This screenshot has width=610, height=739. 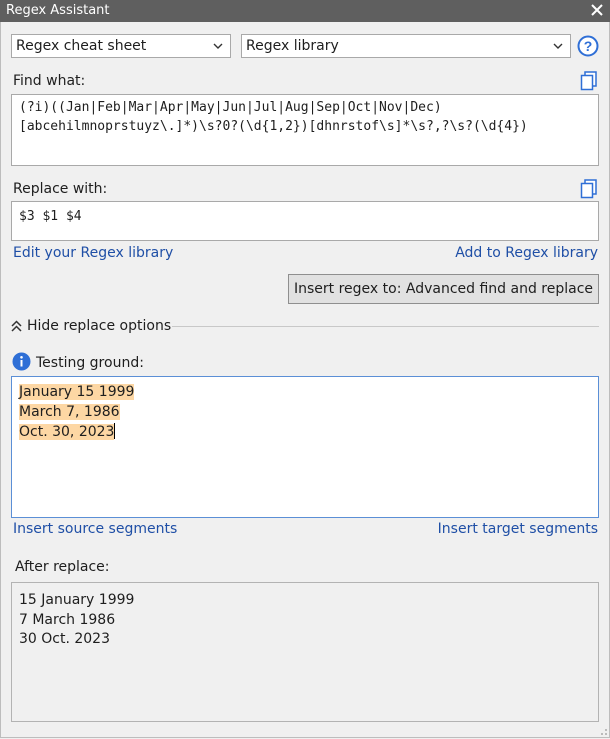 What do you see at coordinates (77, 392) in the screenshot?
I see `match-highlight: January 15 1999` at bounding box center [77, 392].